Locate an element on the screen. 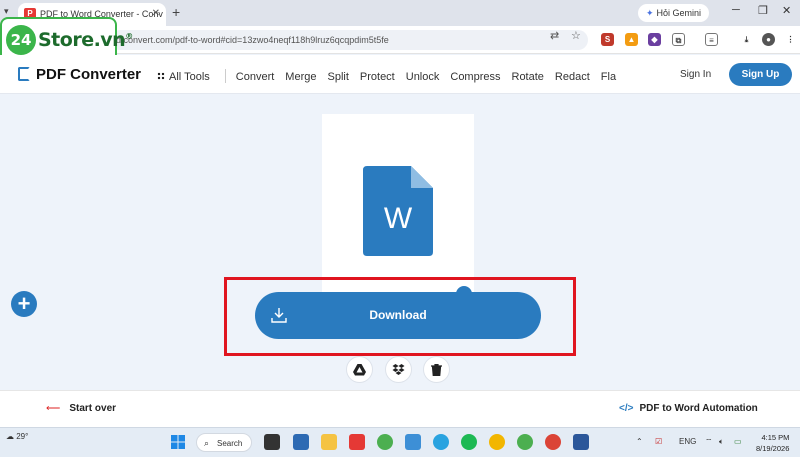 Image resolution: width=800 pixels, height=457 pixels. gemini-button: ✦ Hỏi Gemini is located at coordinates (674, 13).